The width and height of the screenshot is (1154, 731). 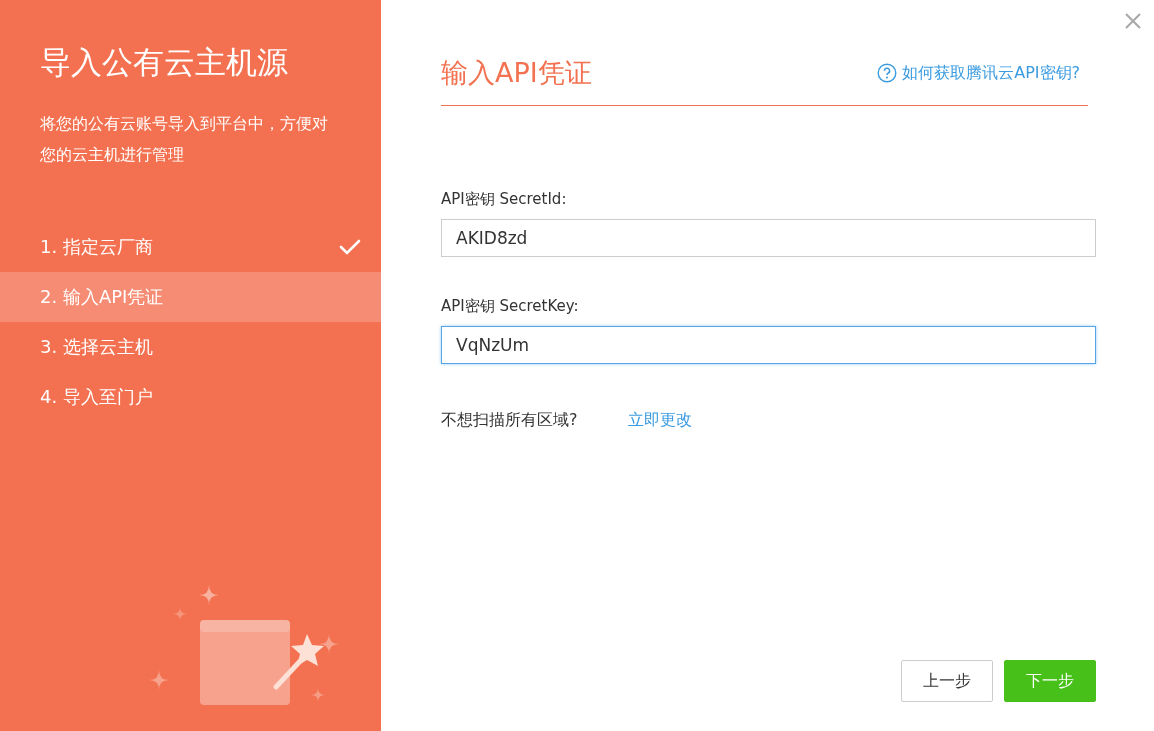 I want to click on field-label: API密钥 SecretId:, so click(x=504, y=199).